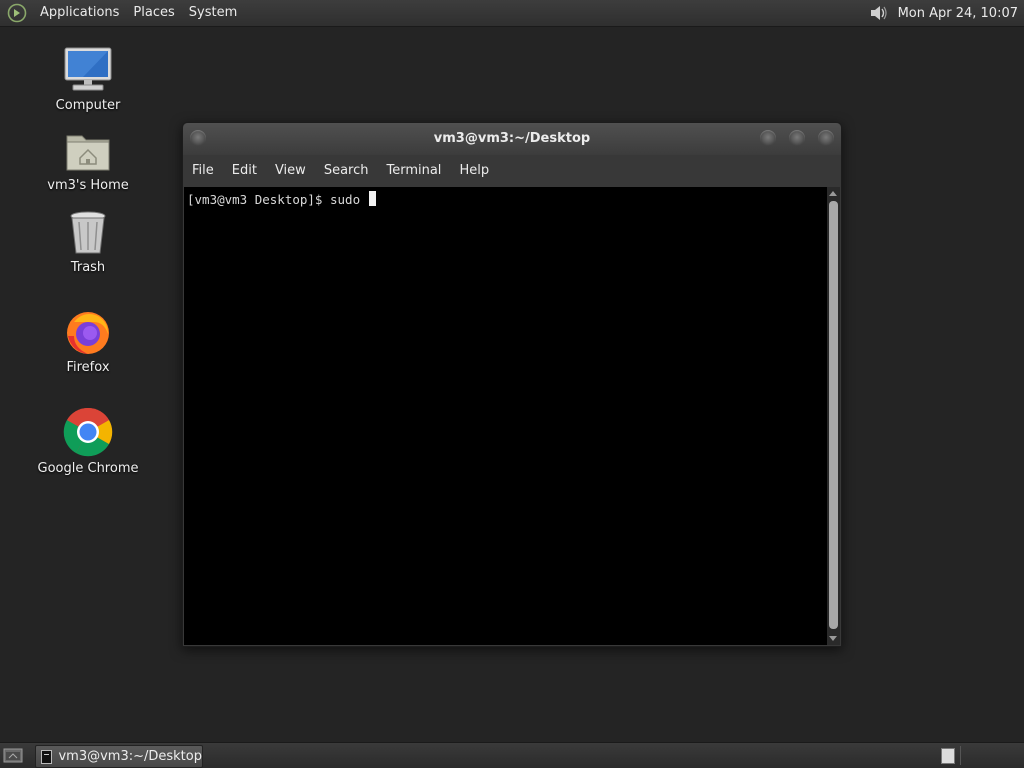 This screenshot has height=768, width=1024. Describe the element at coordinates (797, 138) in the screenshot. I see `maximize-button` at that location.